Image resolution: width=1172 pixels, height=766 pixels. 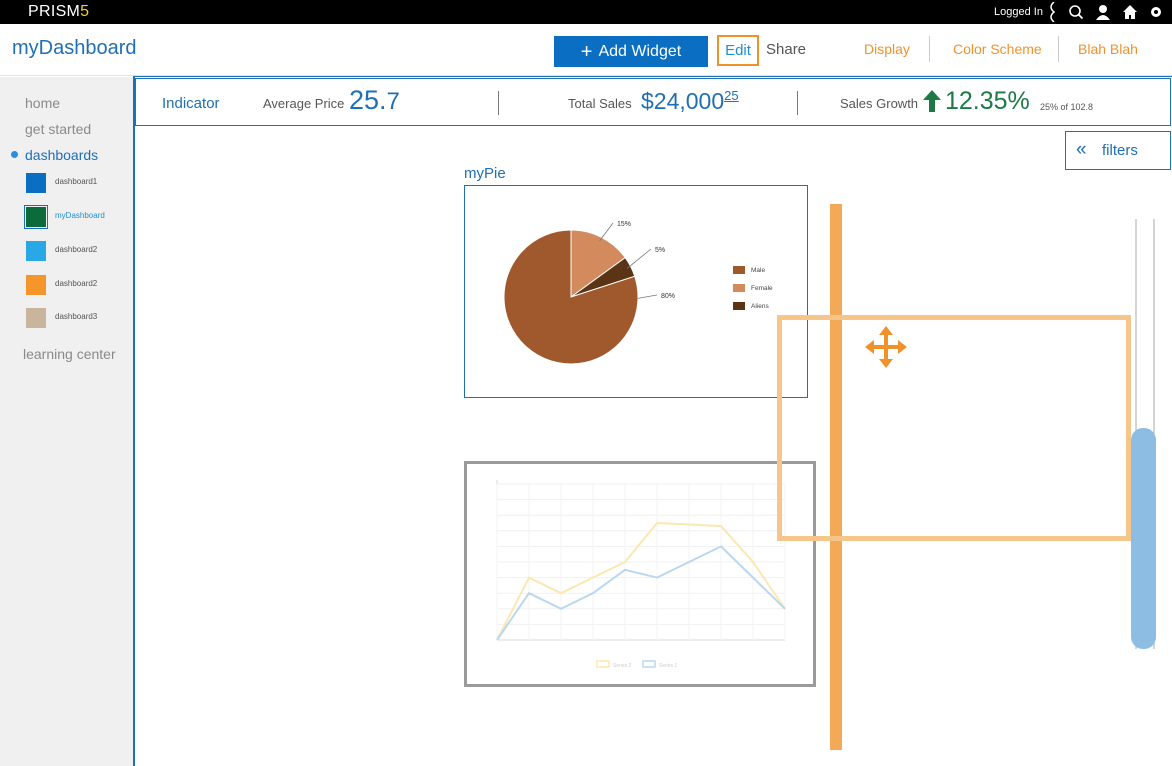 I want to click on indicator-title: Indicator, so click(x=191, y=103).